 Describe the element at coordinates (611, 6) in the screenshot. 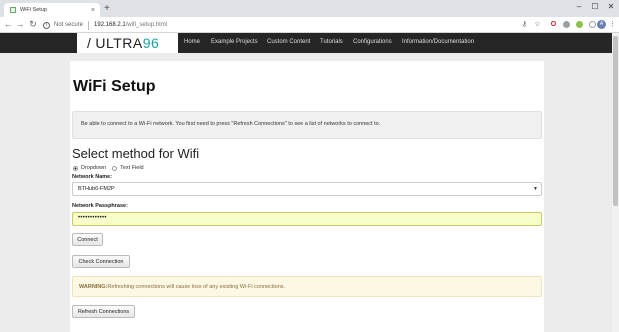

I see `close-window-button: ✕` at that location.